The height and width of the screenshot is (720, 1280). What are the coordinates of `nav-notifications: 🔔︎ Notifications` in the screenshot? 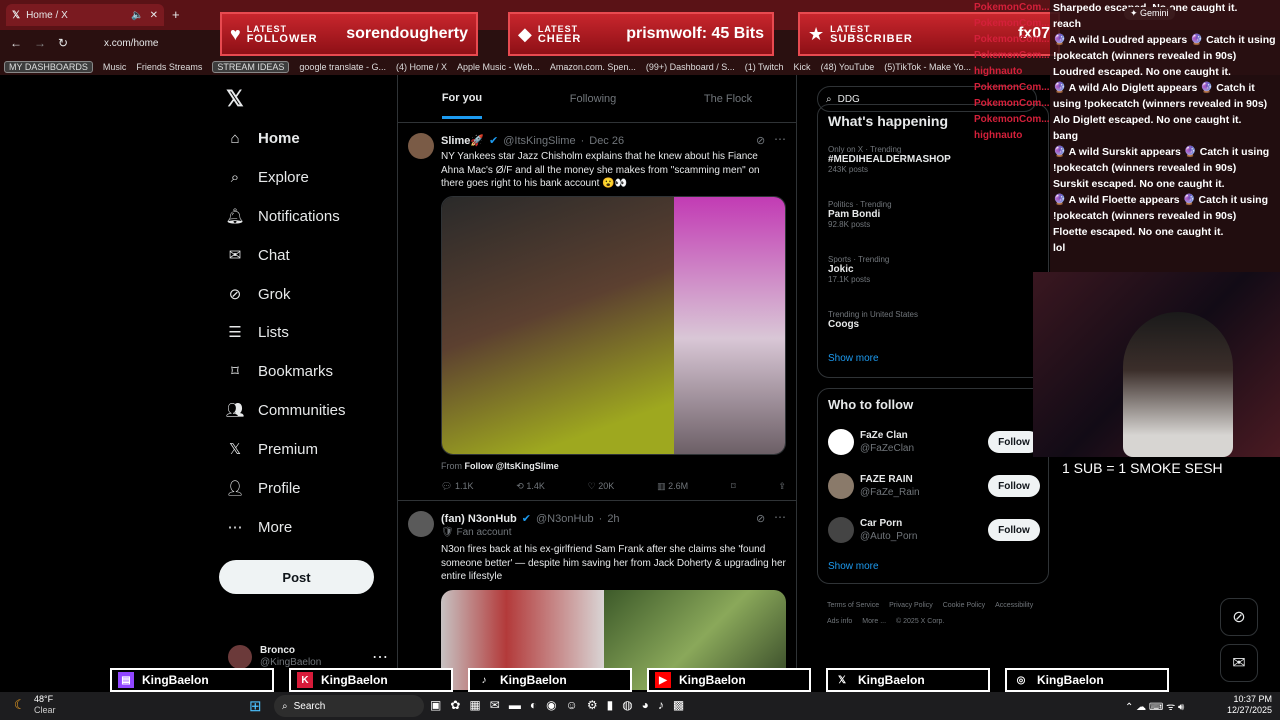 It's located at (282, 216).